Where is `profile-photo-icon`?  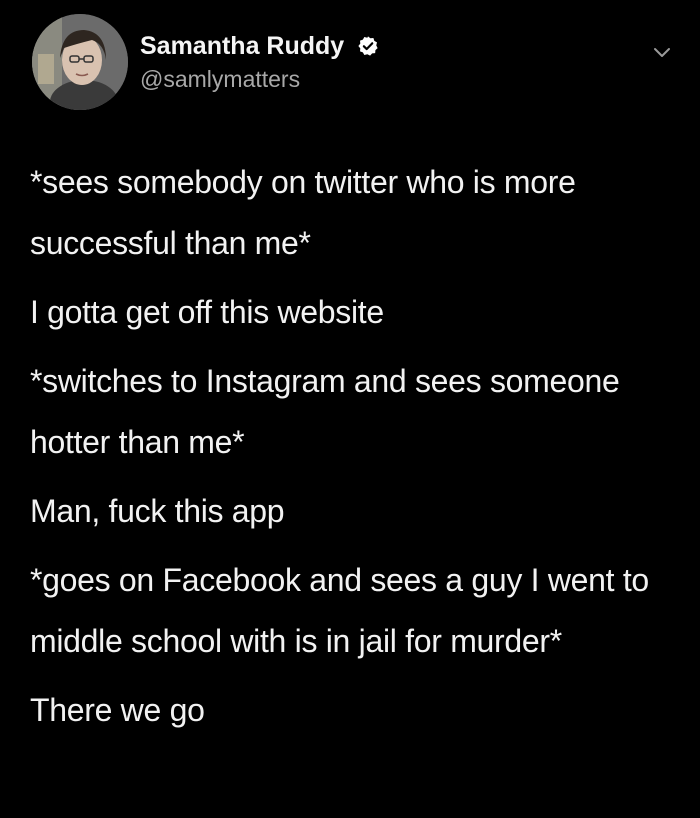 profile-photo-icon is located at coordinates (80, 62).